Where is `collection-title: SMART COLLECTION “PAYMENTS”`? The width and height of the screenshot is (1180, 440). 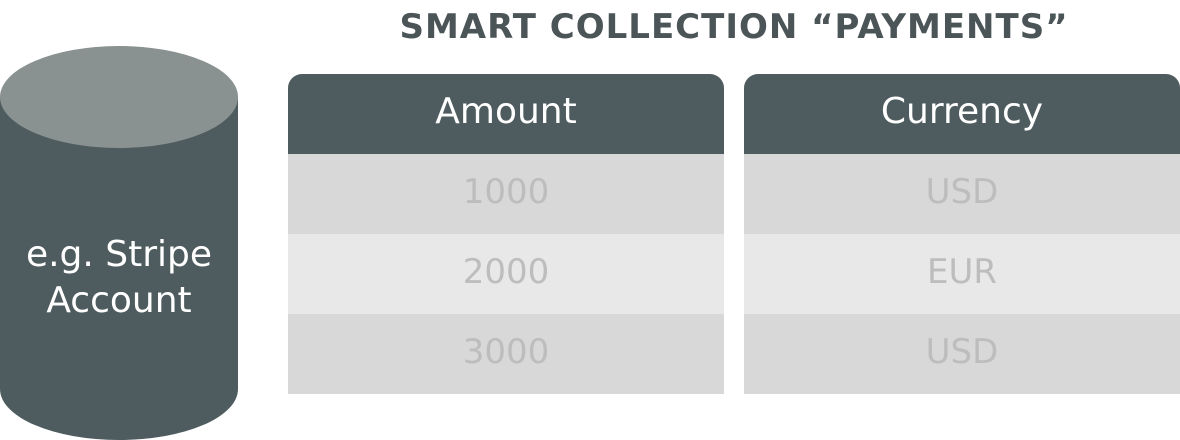 collection-title: SMART COLLECTION “PAYMENTS” is located at coordinates (734, 27).